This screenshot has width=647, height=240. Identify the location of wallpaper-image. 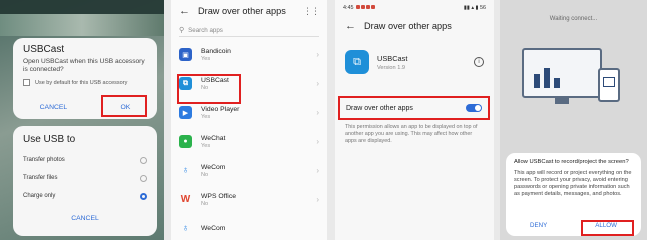
(82, 25).